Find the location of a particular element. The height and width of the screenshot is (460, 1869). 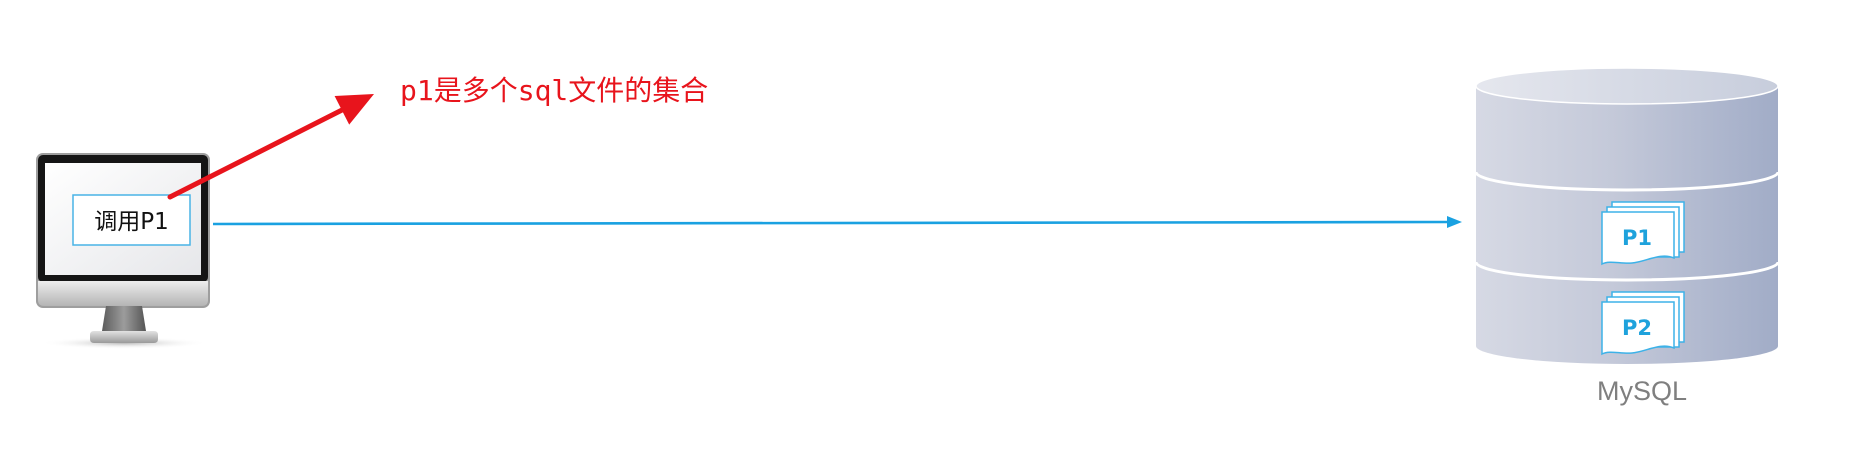

connector-arrow-head is located at coordinates (1454, 222).